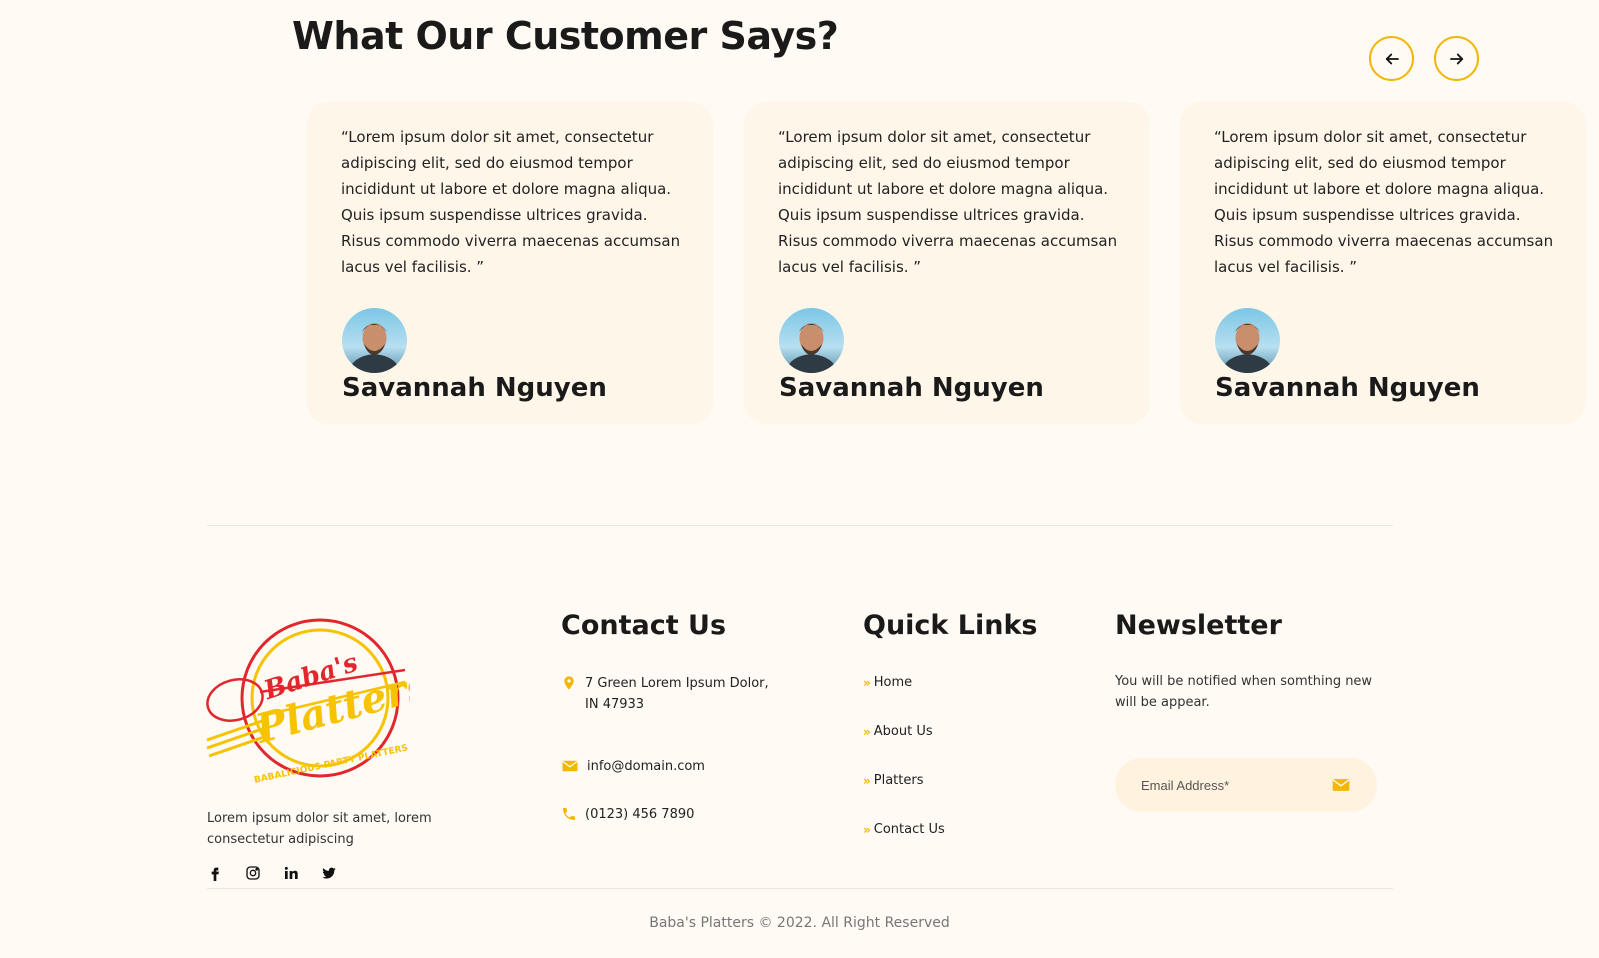  I want to click on linkedin-icon, so click(291, 873).